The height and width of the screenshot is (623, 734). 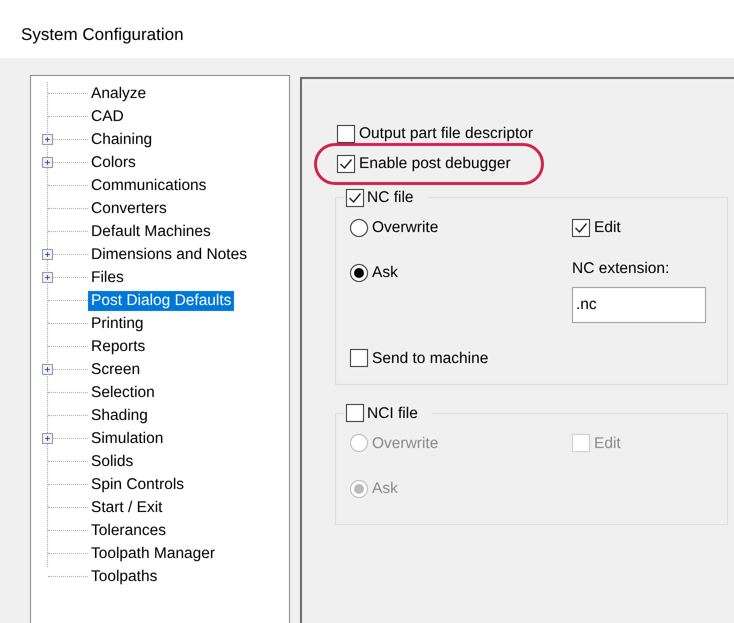 What do you see at coordinates (124, 576) in the screenshot?
I see `tree-item: Toolpaths` at bounding box center [124, 576].